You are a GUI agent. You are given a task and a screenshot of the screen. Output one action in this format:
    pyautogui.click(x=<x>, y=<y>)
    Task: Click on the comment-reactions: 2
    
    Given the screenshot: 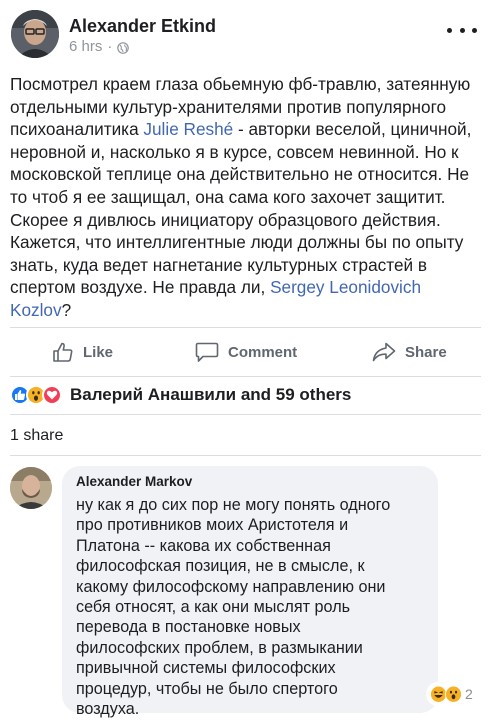 What is the action you would take?
    pyautogui.click(x=451, y=694)
    